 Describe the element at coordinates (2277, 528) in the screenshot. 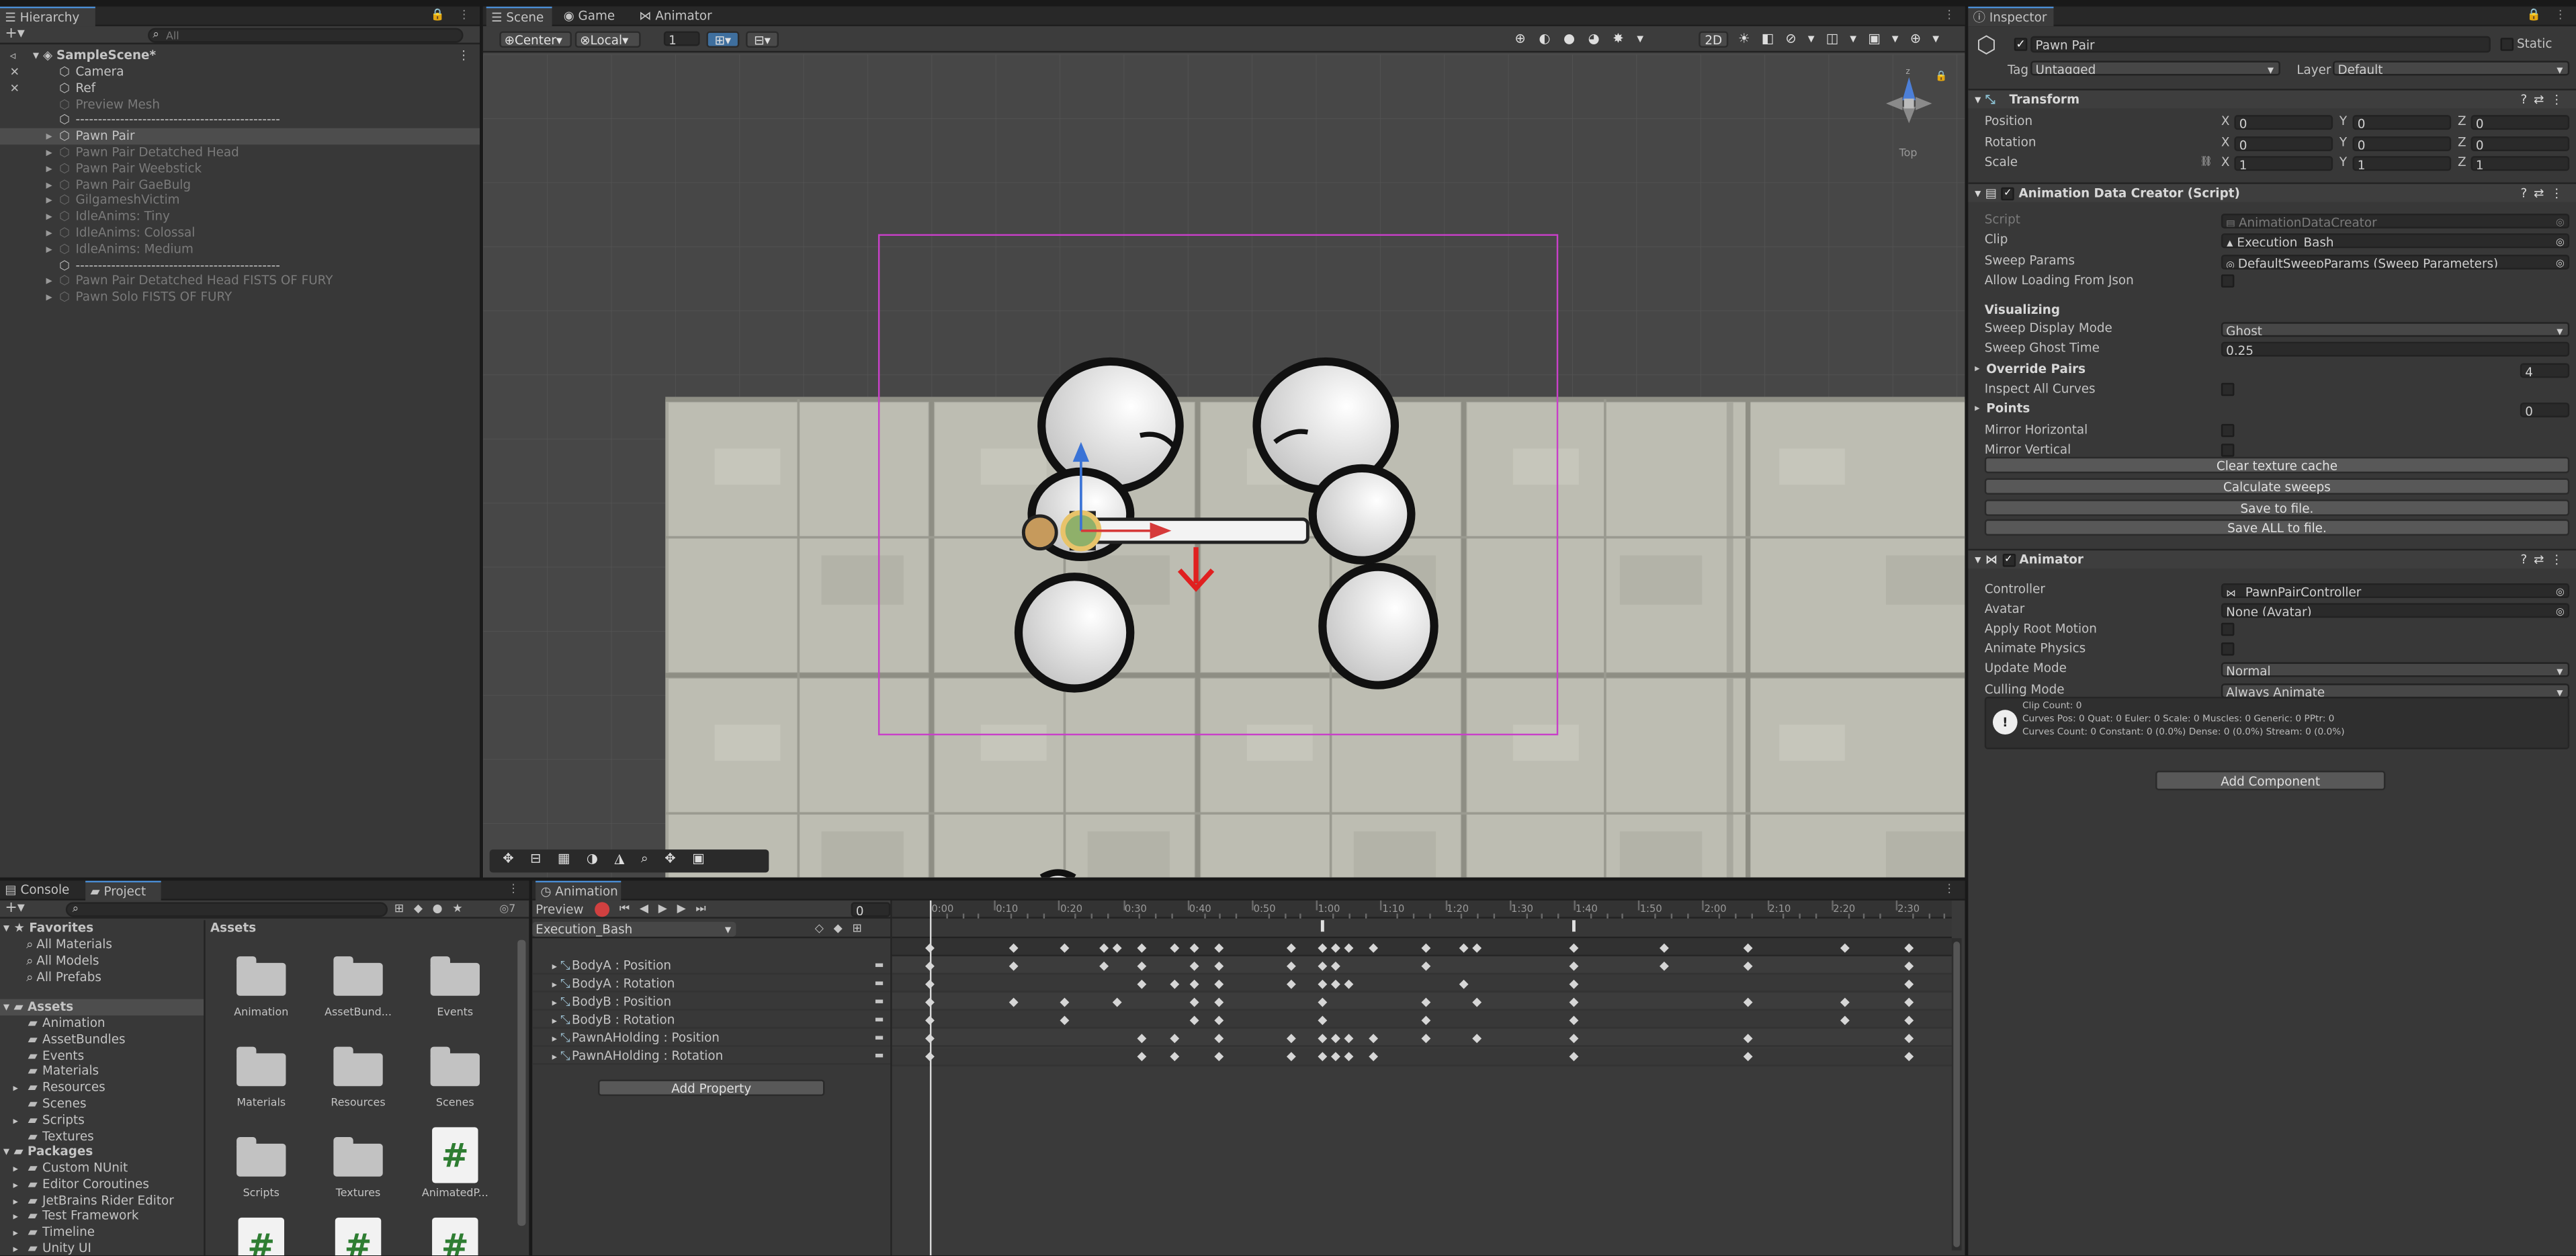

I see `adc-action-button: Save ALL to file.` at that location.